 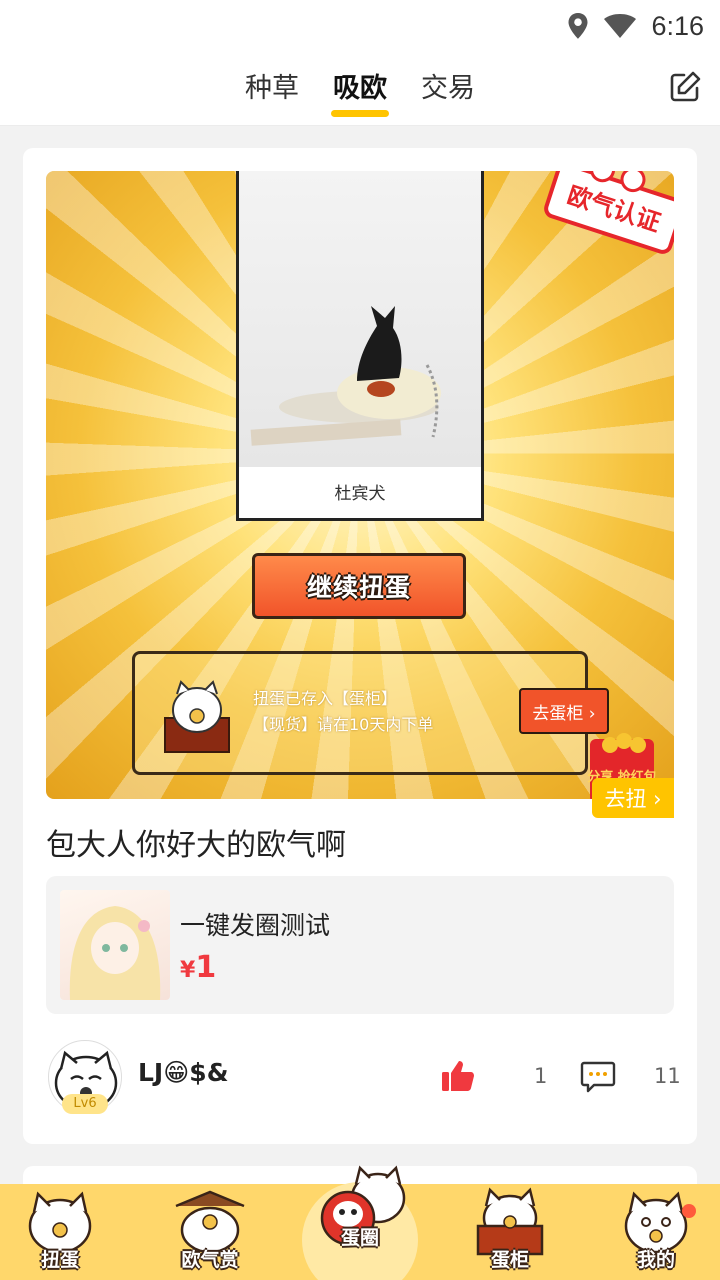 I want to click on nav-label-cabinet: 蛋柜, so click(x=509, y=1260).